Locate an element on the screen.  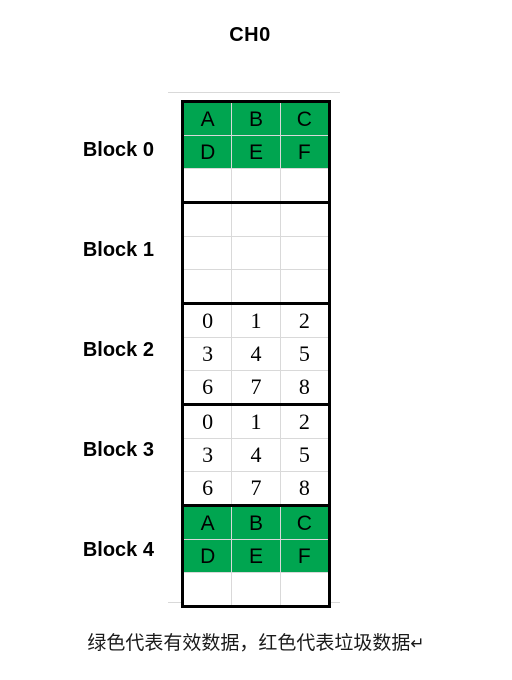
block-label: Block 1 is located at coordinates (118, 249).